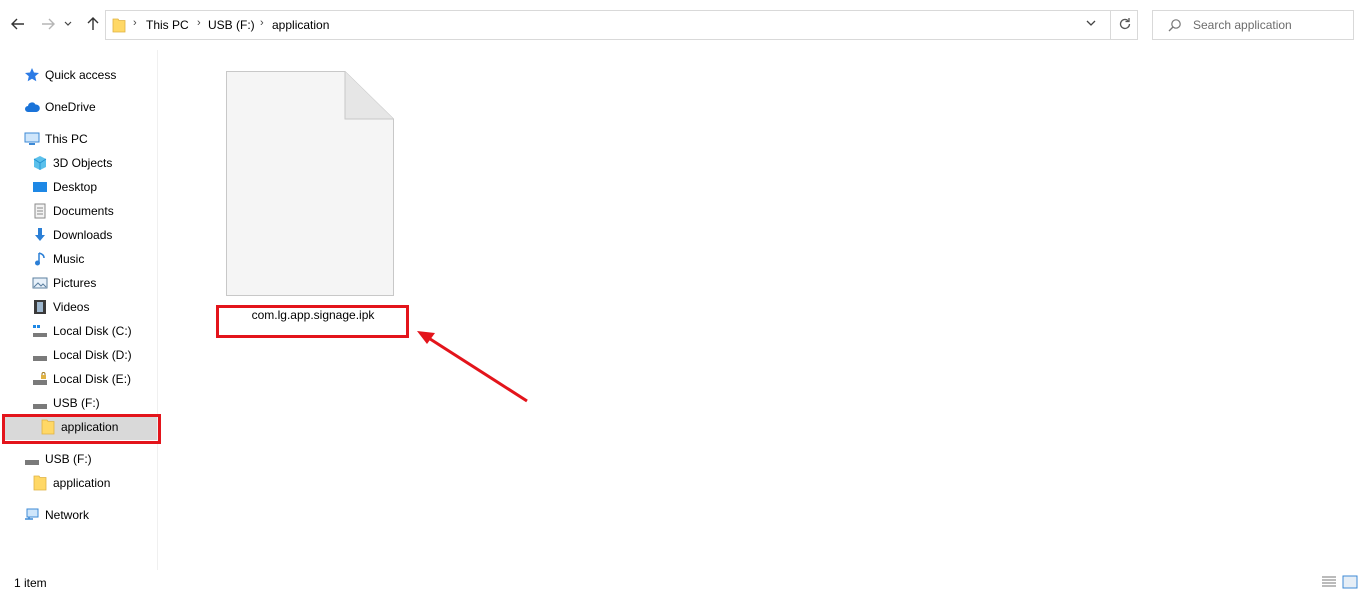  What do you see at coordinates (83, 235) in the screenshot?
I see `sidebar-item-label: Downloads` at bounding box center [83, 235].